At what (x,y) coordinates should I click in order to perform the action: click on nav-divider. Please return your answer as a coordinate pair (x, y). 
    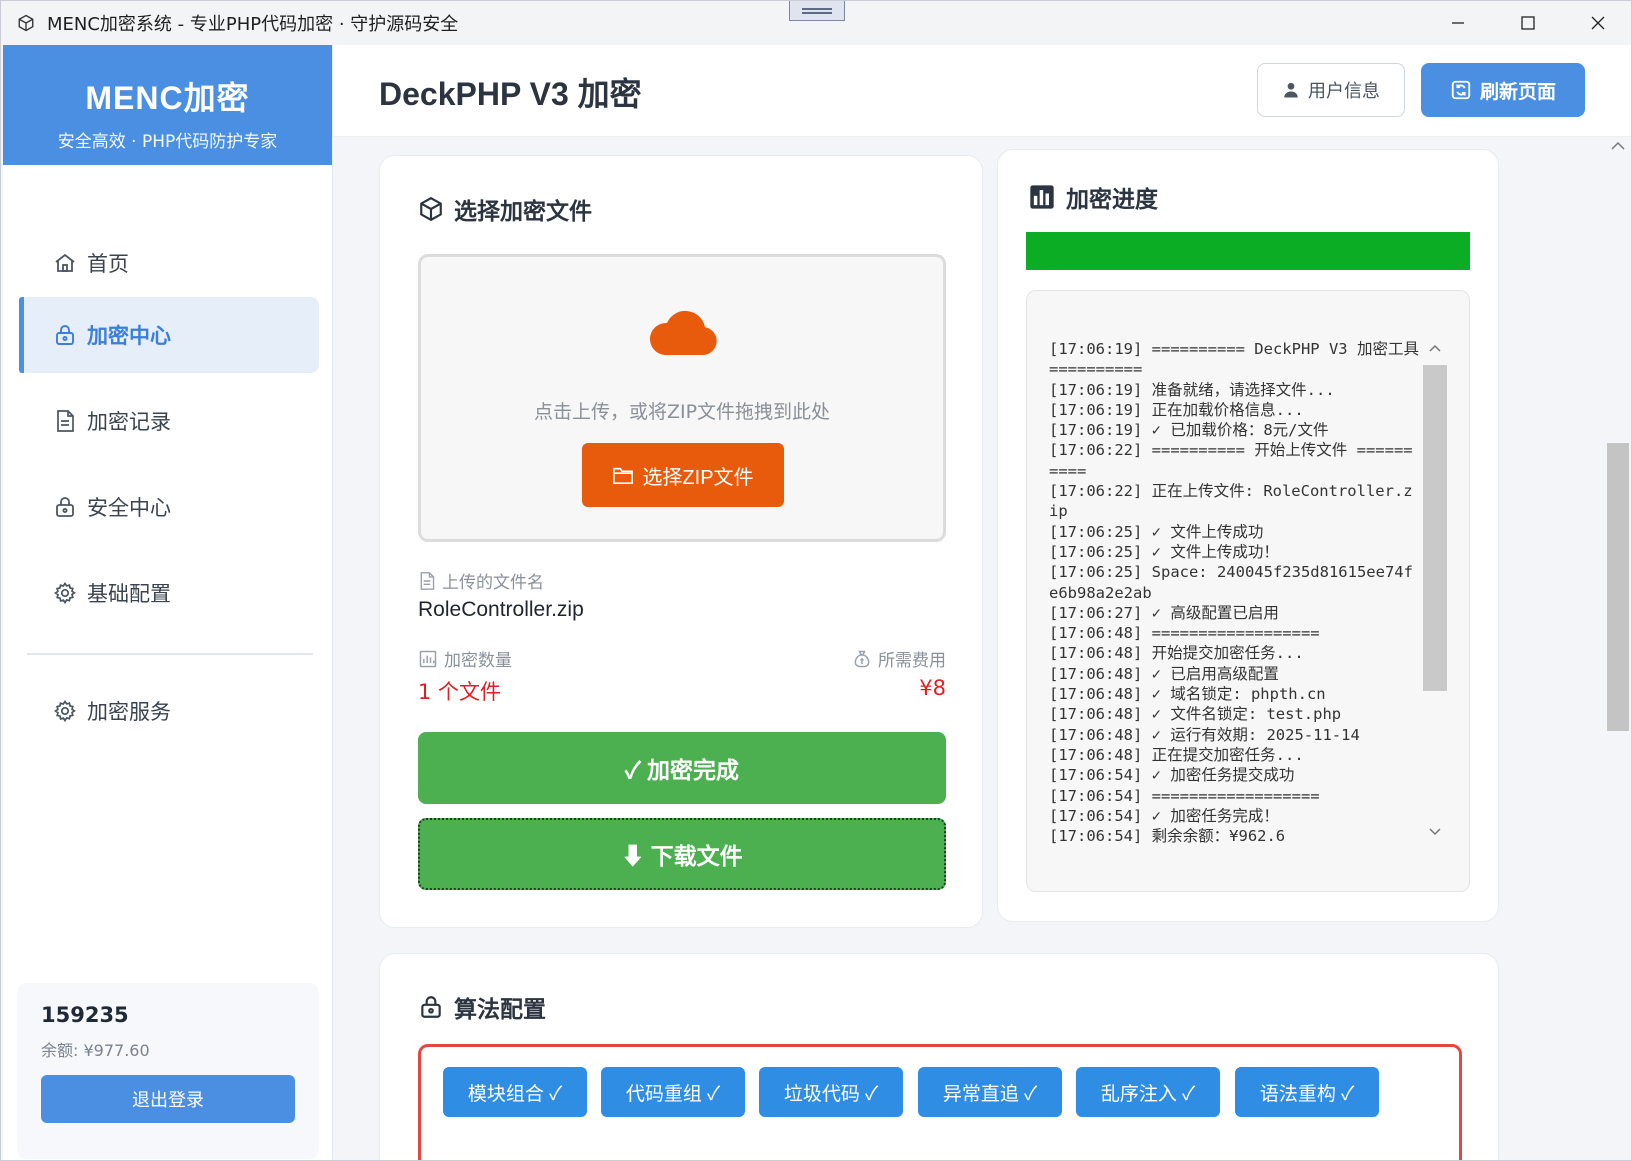
    Looking at the image, I should click on (170, 654).